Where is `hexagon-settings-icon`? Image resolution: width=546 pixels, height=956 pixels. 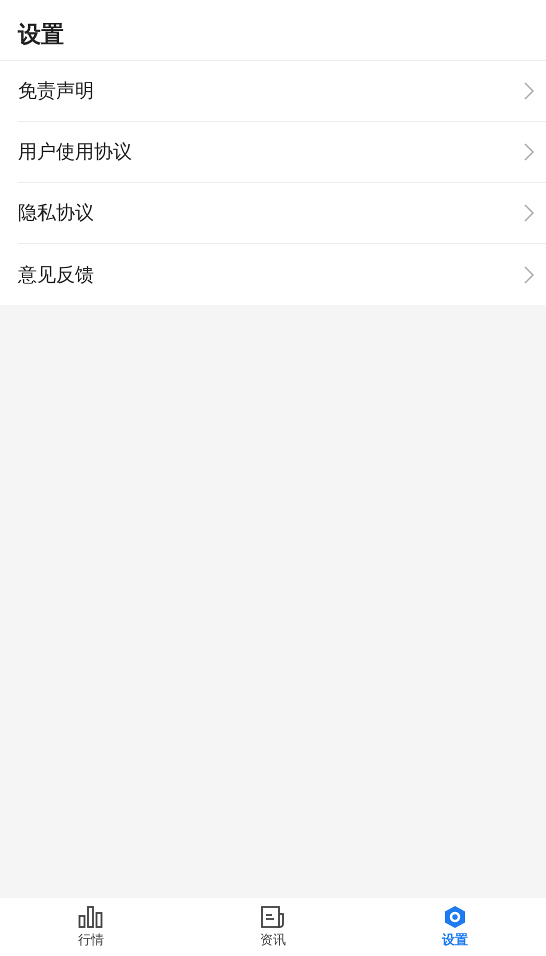
hexagon-settings-icon is located at coordinates (455, 917).